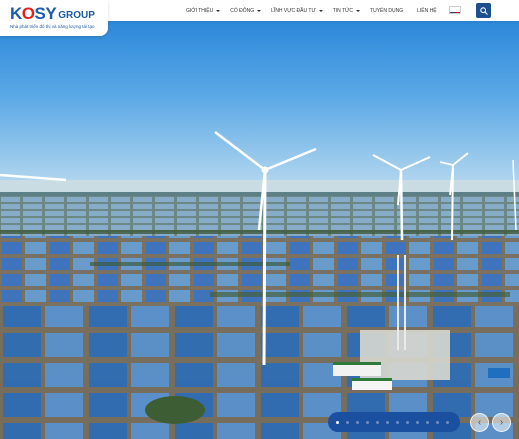  What do you see at coordinates (455, 10) in the screenshot?
I see `us-flag-icon` at bounding box center [455, 10].